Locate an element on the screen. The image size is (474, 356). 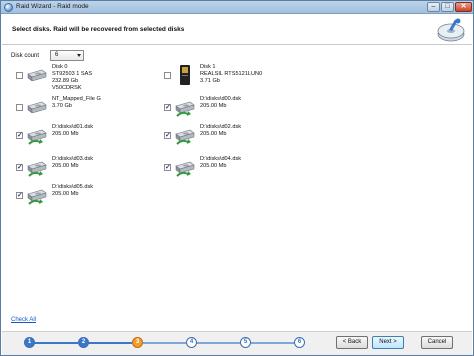
disk-info-line: REALSIL RTS5121LUN0 is located at coordinates (231, 74).